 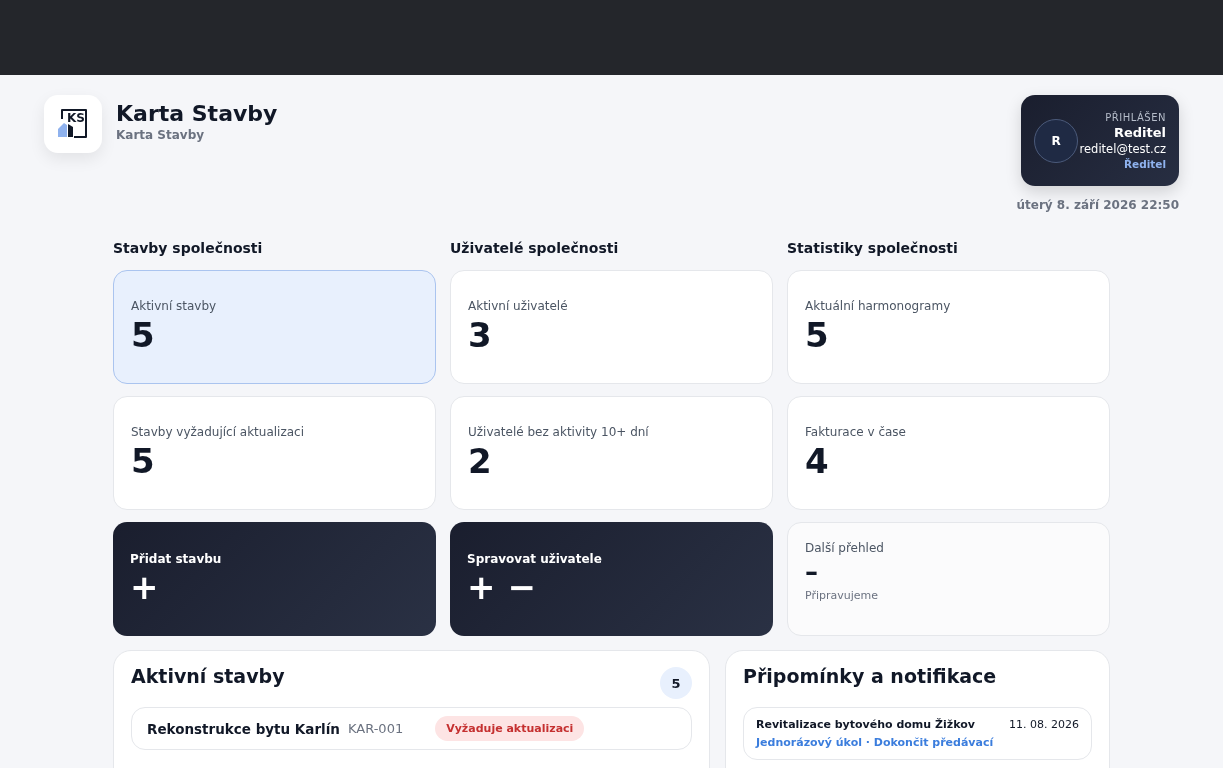 What do you see at coordinates (817, 461) in the screenshot?
I see `stat-value: 4` at bounding box center [817, 461].